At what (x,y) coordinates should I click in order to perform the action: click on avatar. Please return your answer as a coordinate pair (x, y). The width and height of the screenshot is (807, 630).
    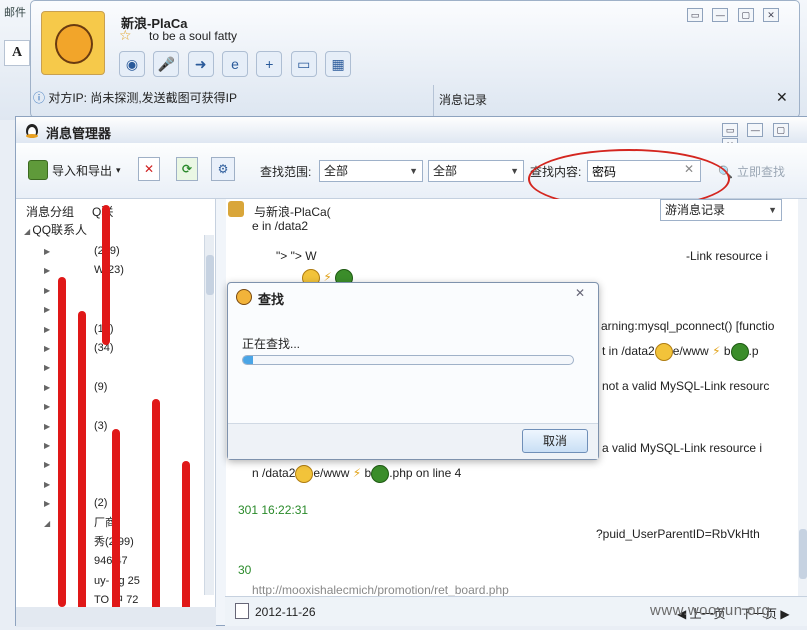
    Looking at the image, I should click on (73, 43).